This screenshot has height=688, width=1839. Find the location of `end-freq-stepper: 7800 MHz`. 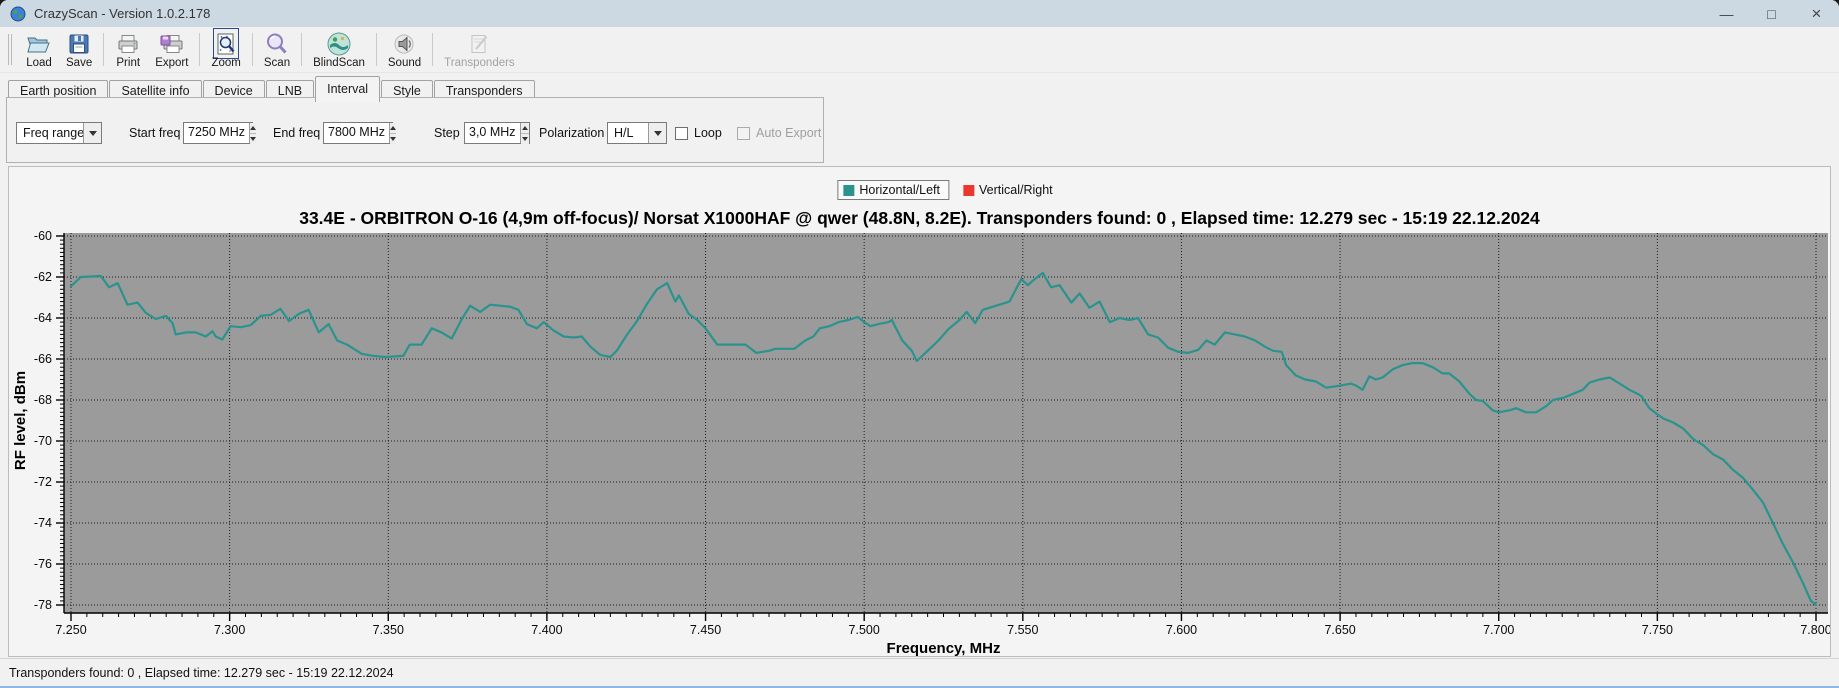

end-freq-stepper: 7800 MHz is located at coordinates (359, 133).